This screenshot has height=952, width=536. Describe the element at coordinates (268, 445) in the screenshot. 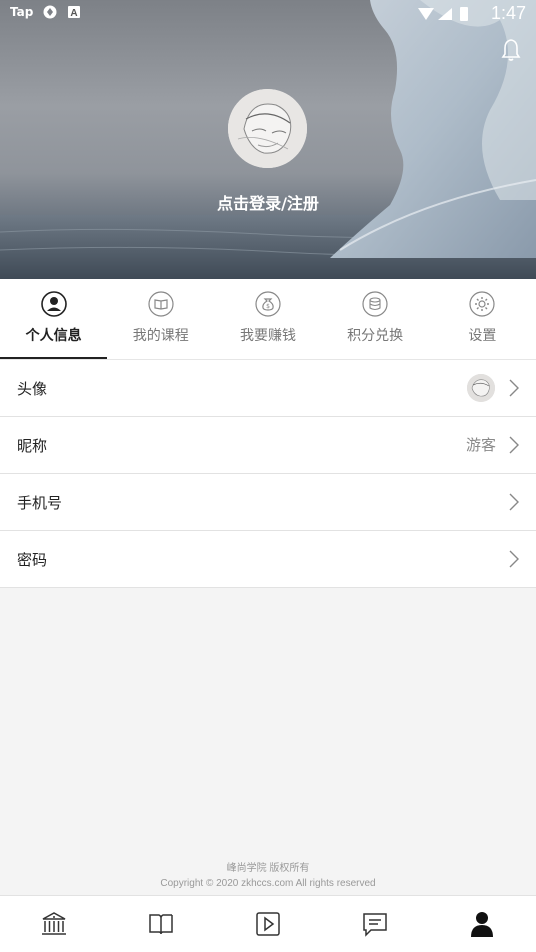

I see `row-nickname: 昵称 游客` at that location.